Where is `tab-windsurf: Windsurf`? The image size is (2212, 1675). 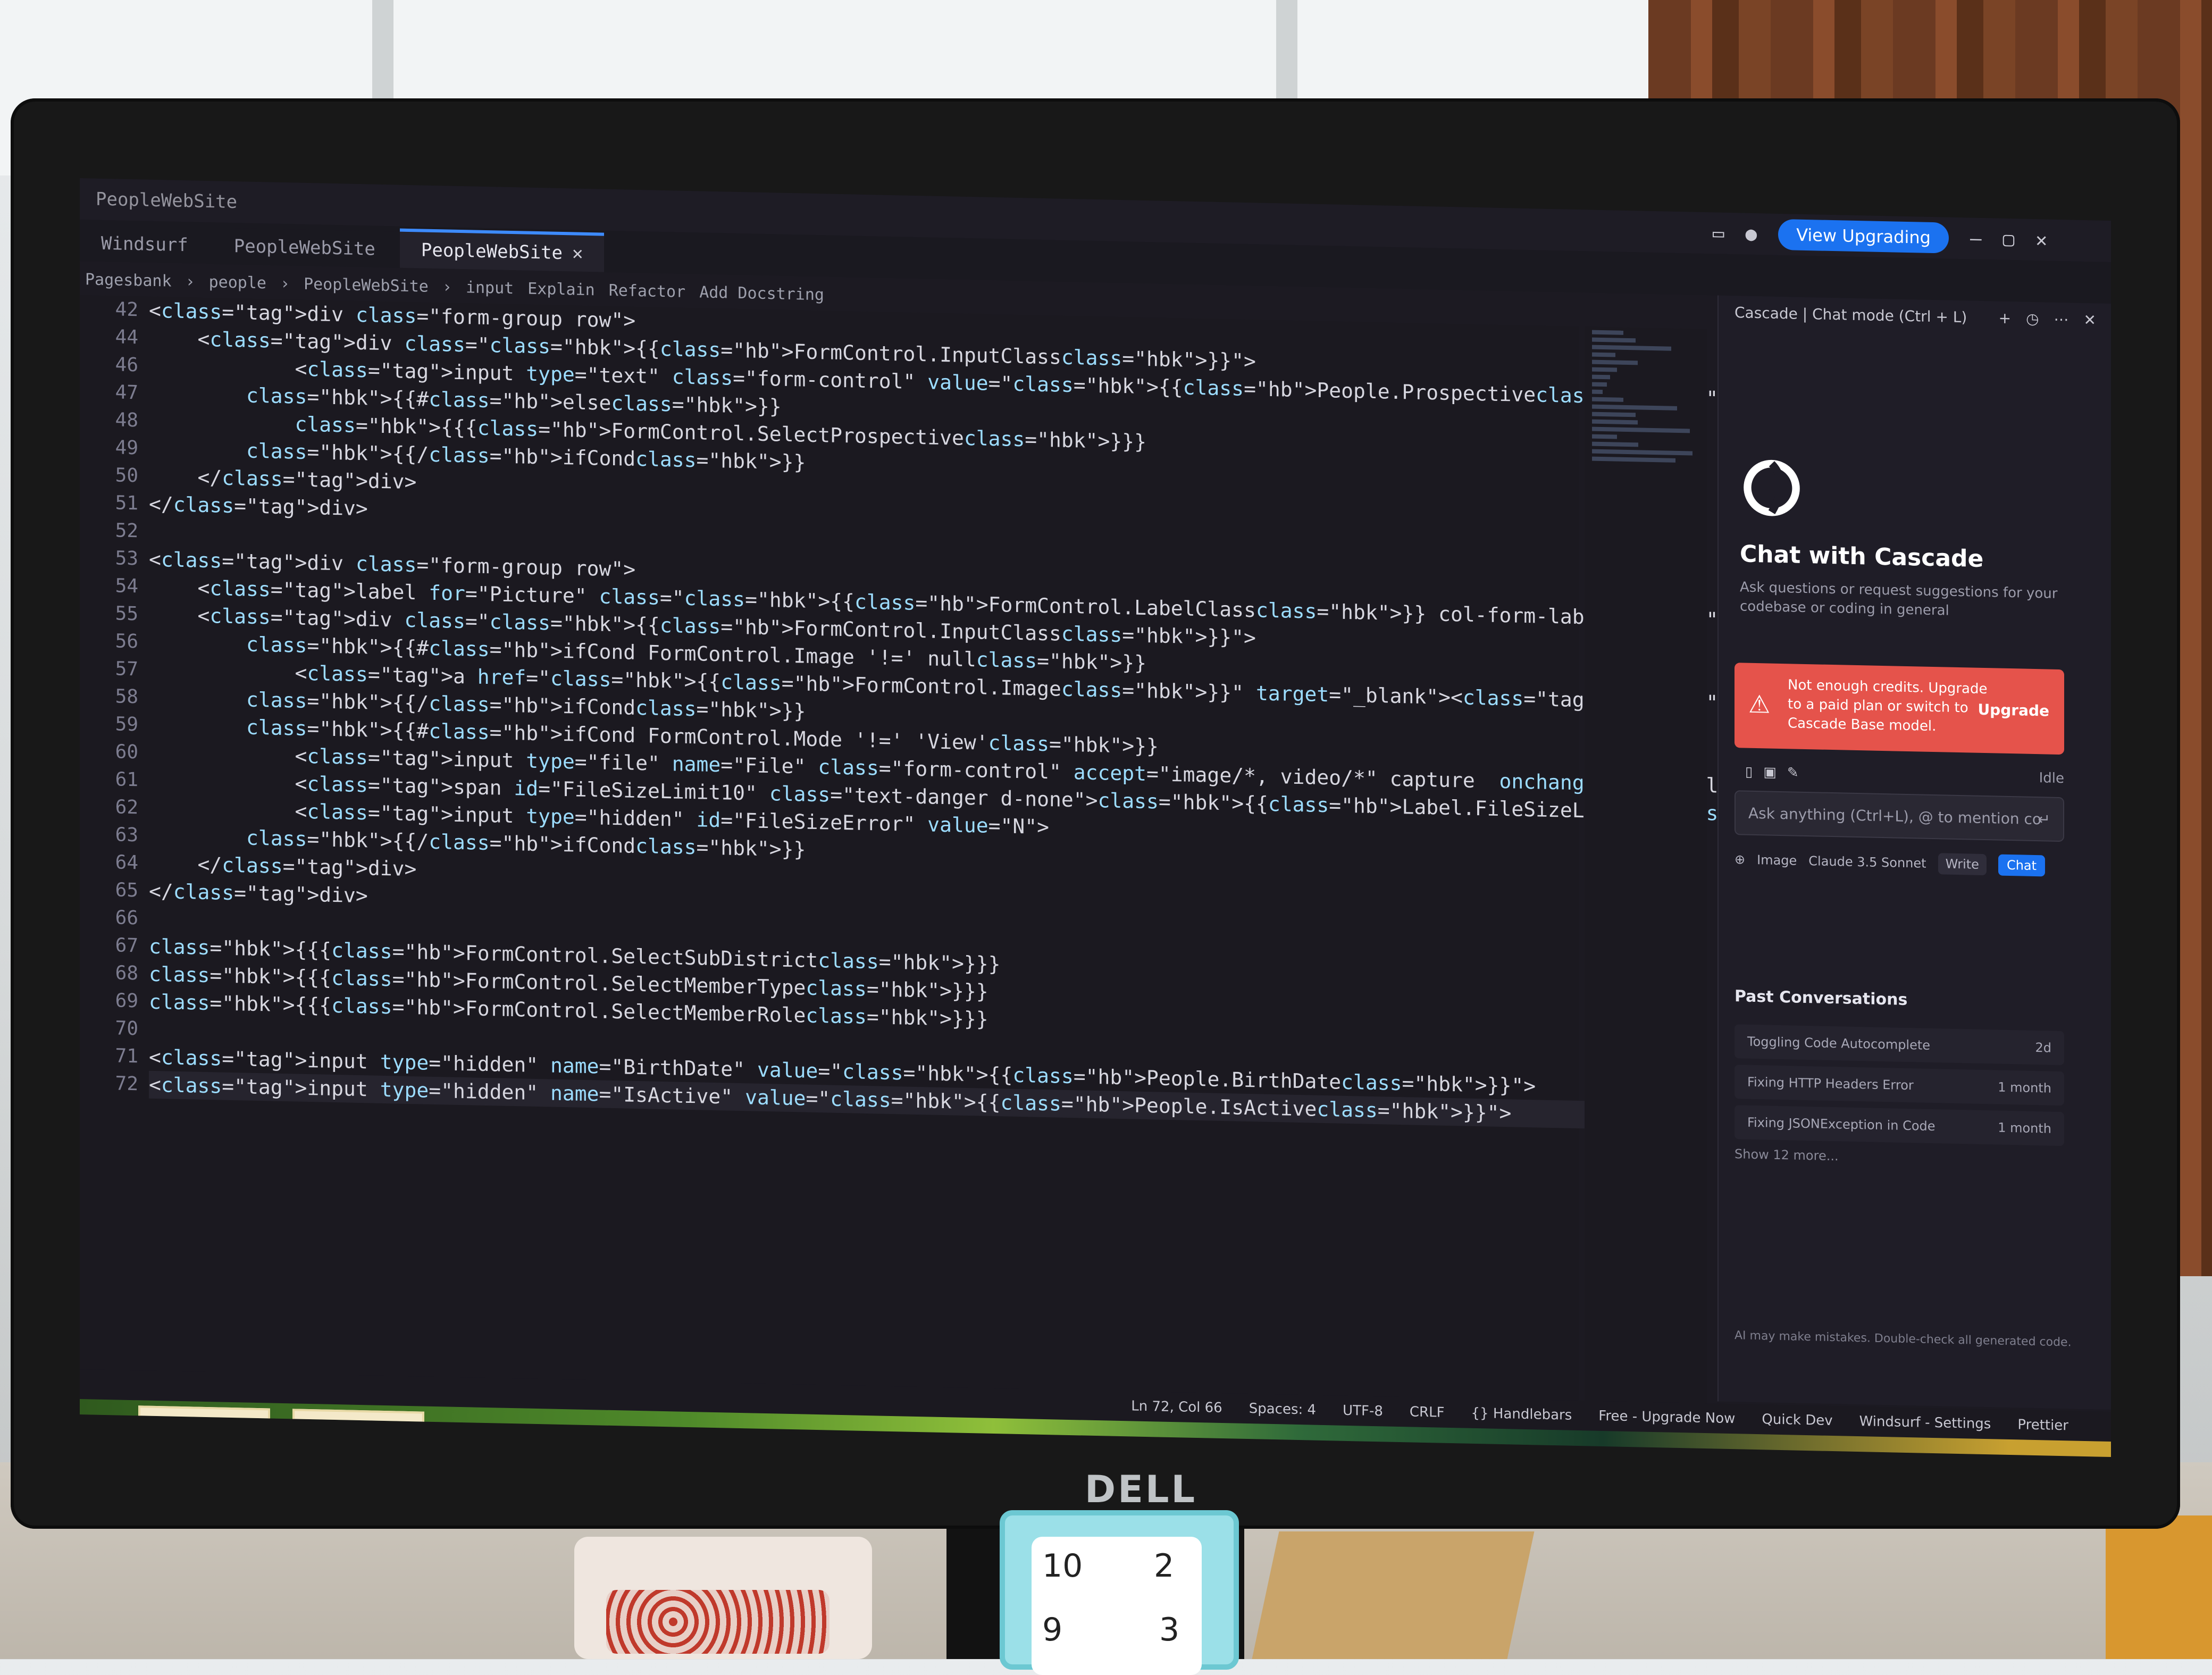 tab-windsurf: Windsurf is located at coordinates (145, 245).